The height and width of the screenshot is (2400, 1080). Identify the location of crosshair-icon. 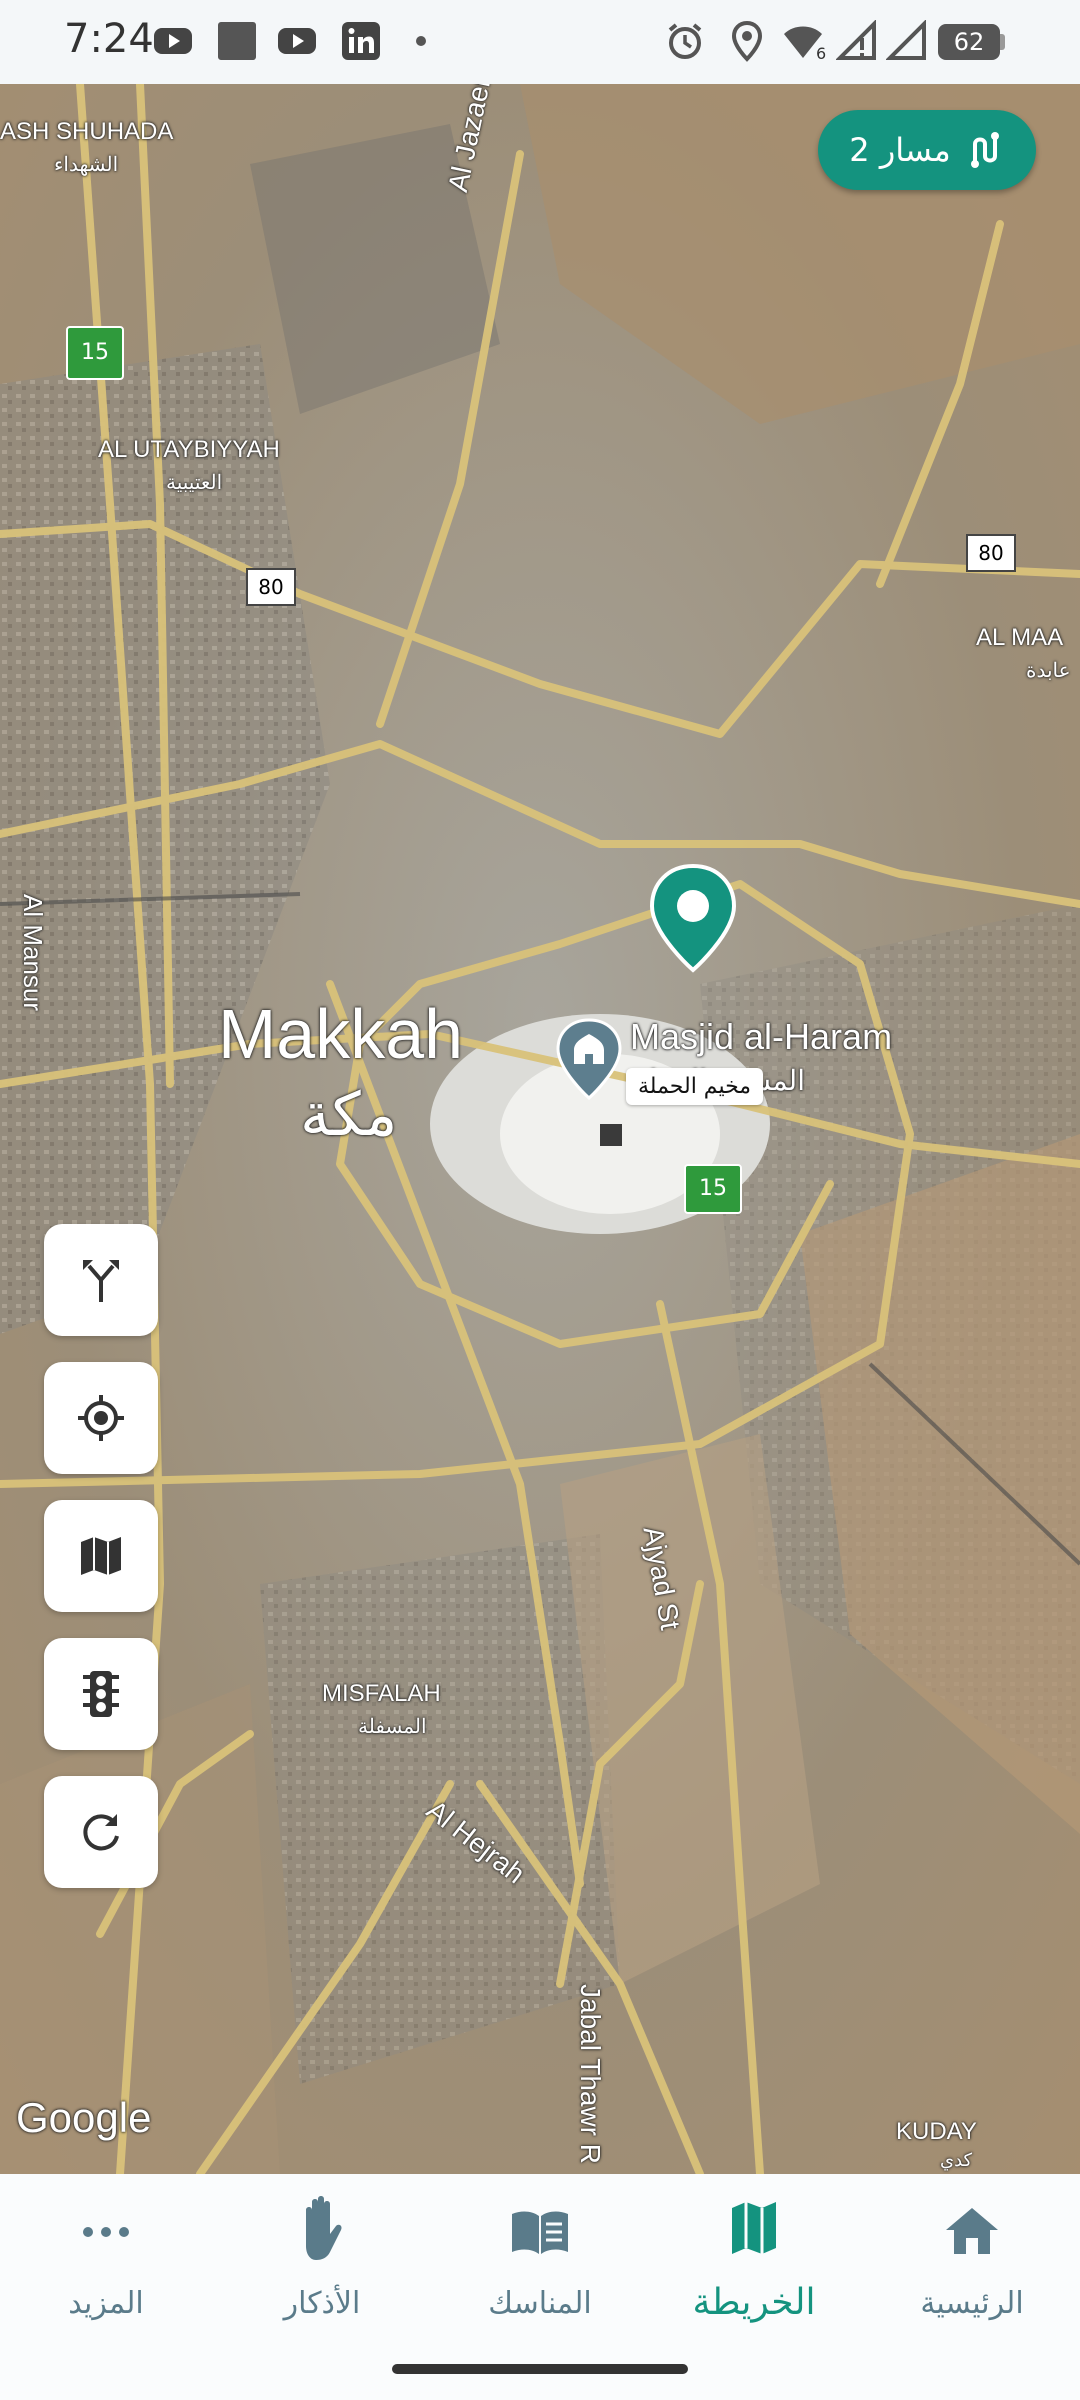
(101, 1418).